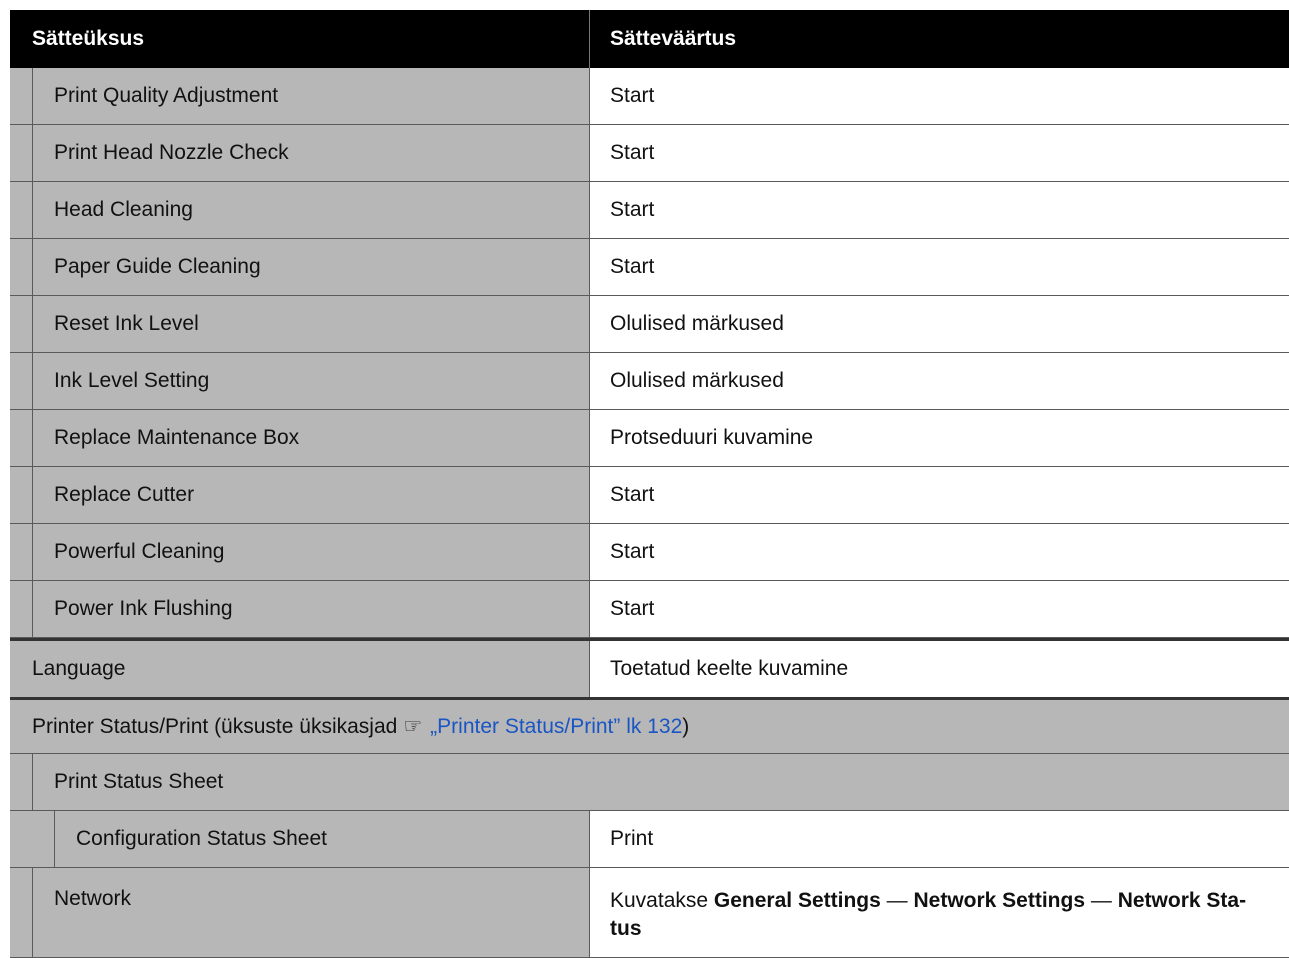 This screenshot has height=958, width=1289. I want to click on print-status-sheet-row: Print Status Sheet, so click(649, 782).